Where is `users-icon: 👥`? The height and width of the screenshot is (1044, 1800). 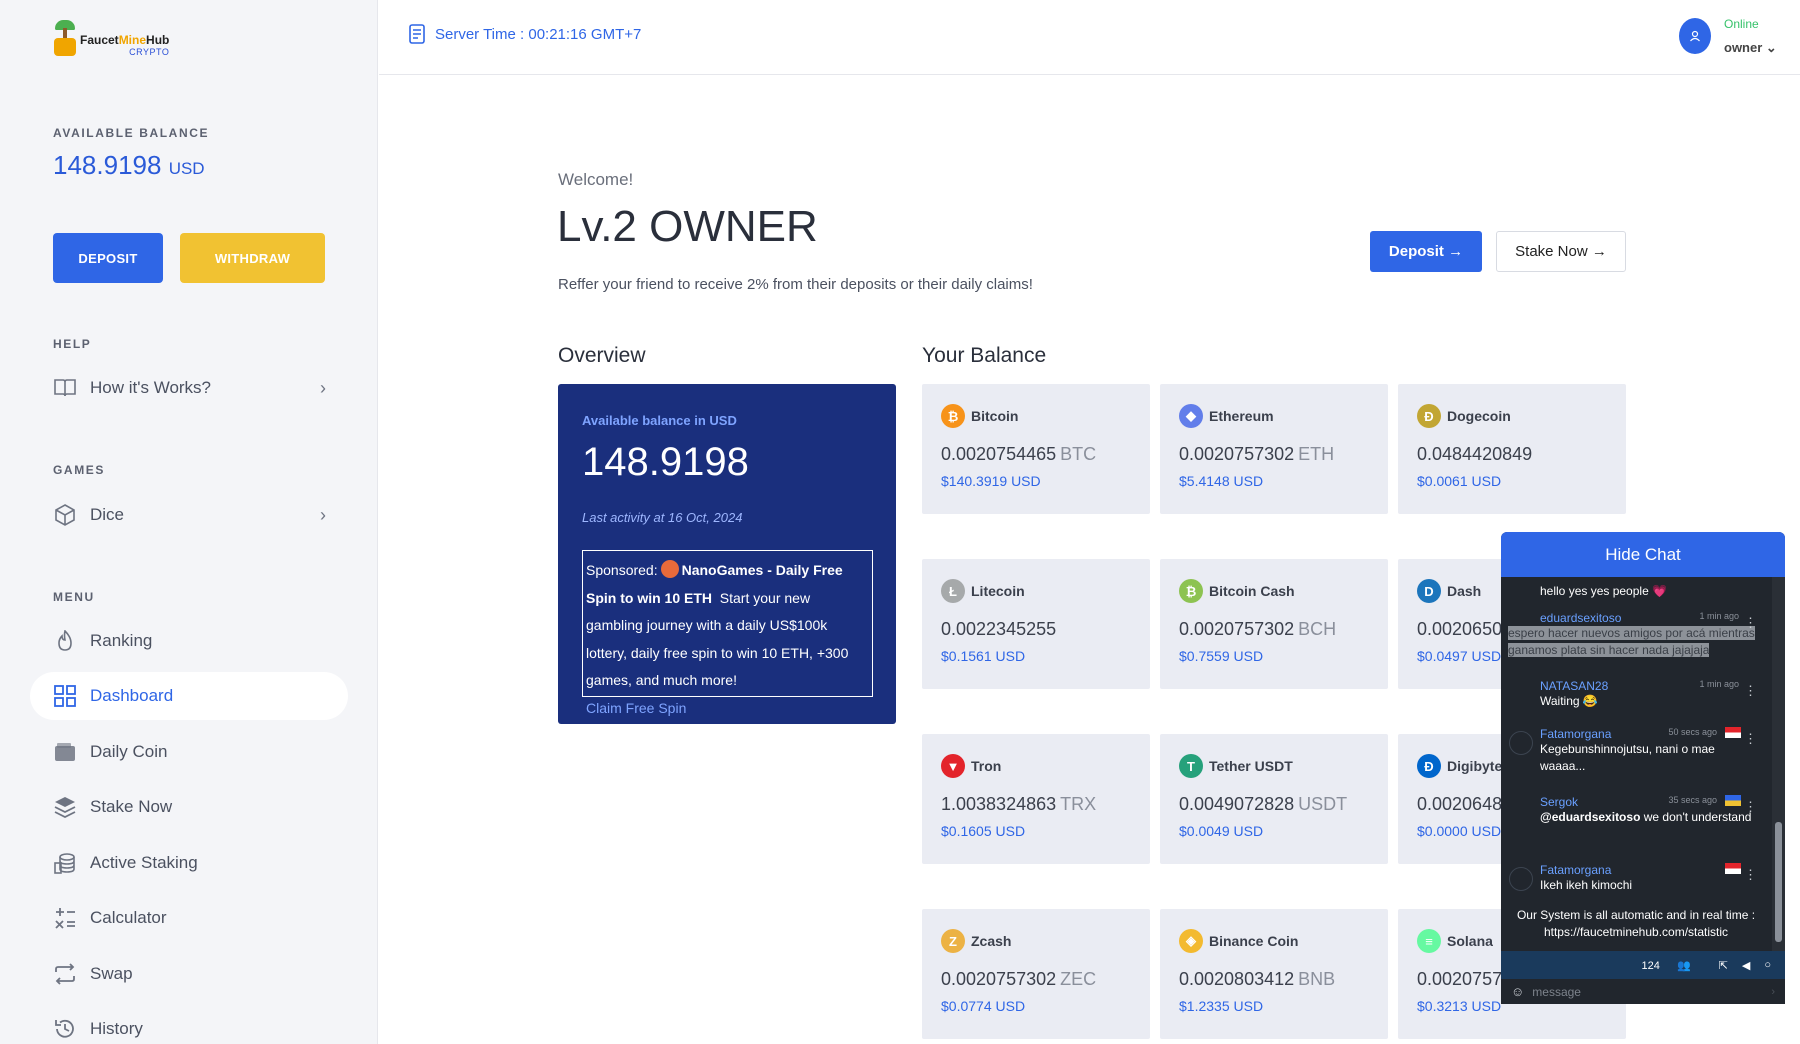
users-icon: 👥 is located at coordinates (1683, 965).